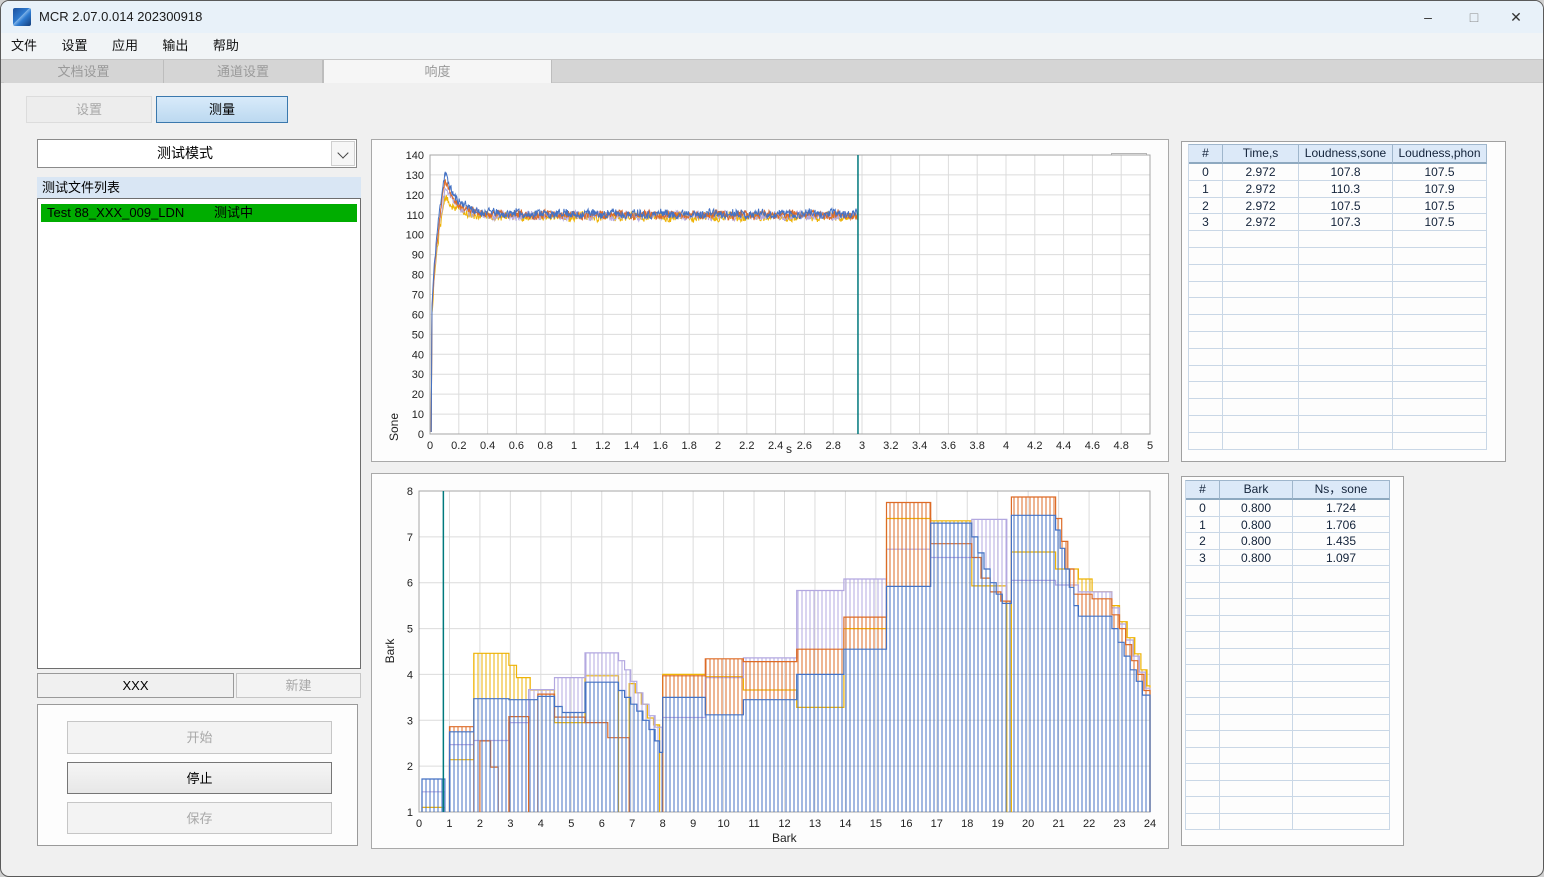 Image resolution: width=1544 pixels, height=877 pixels. Describe the element at coordinates (410, 767) in the screenshot. I see `svg-text: 2` at that location.